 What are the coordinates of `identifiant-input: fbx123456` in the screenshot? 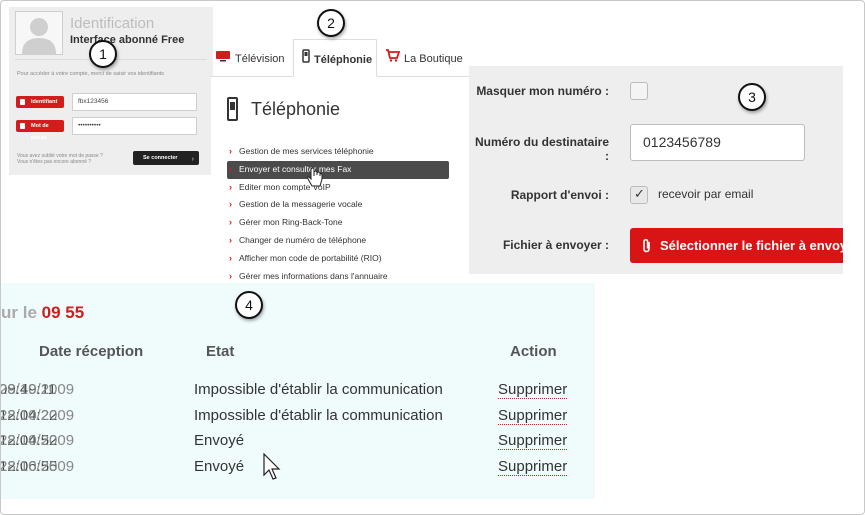 It's located at (134, 102).